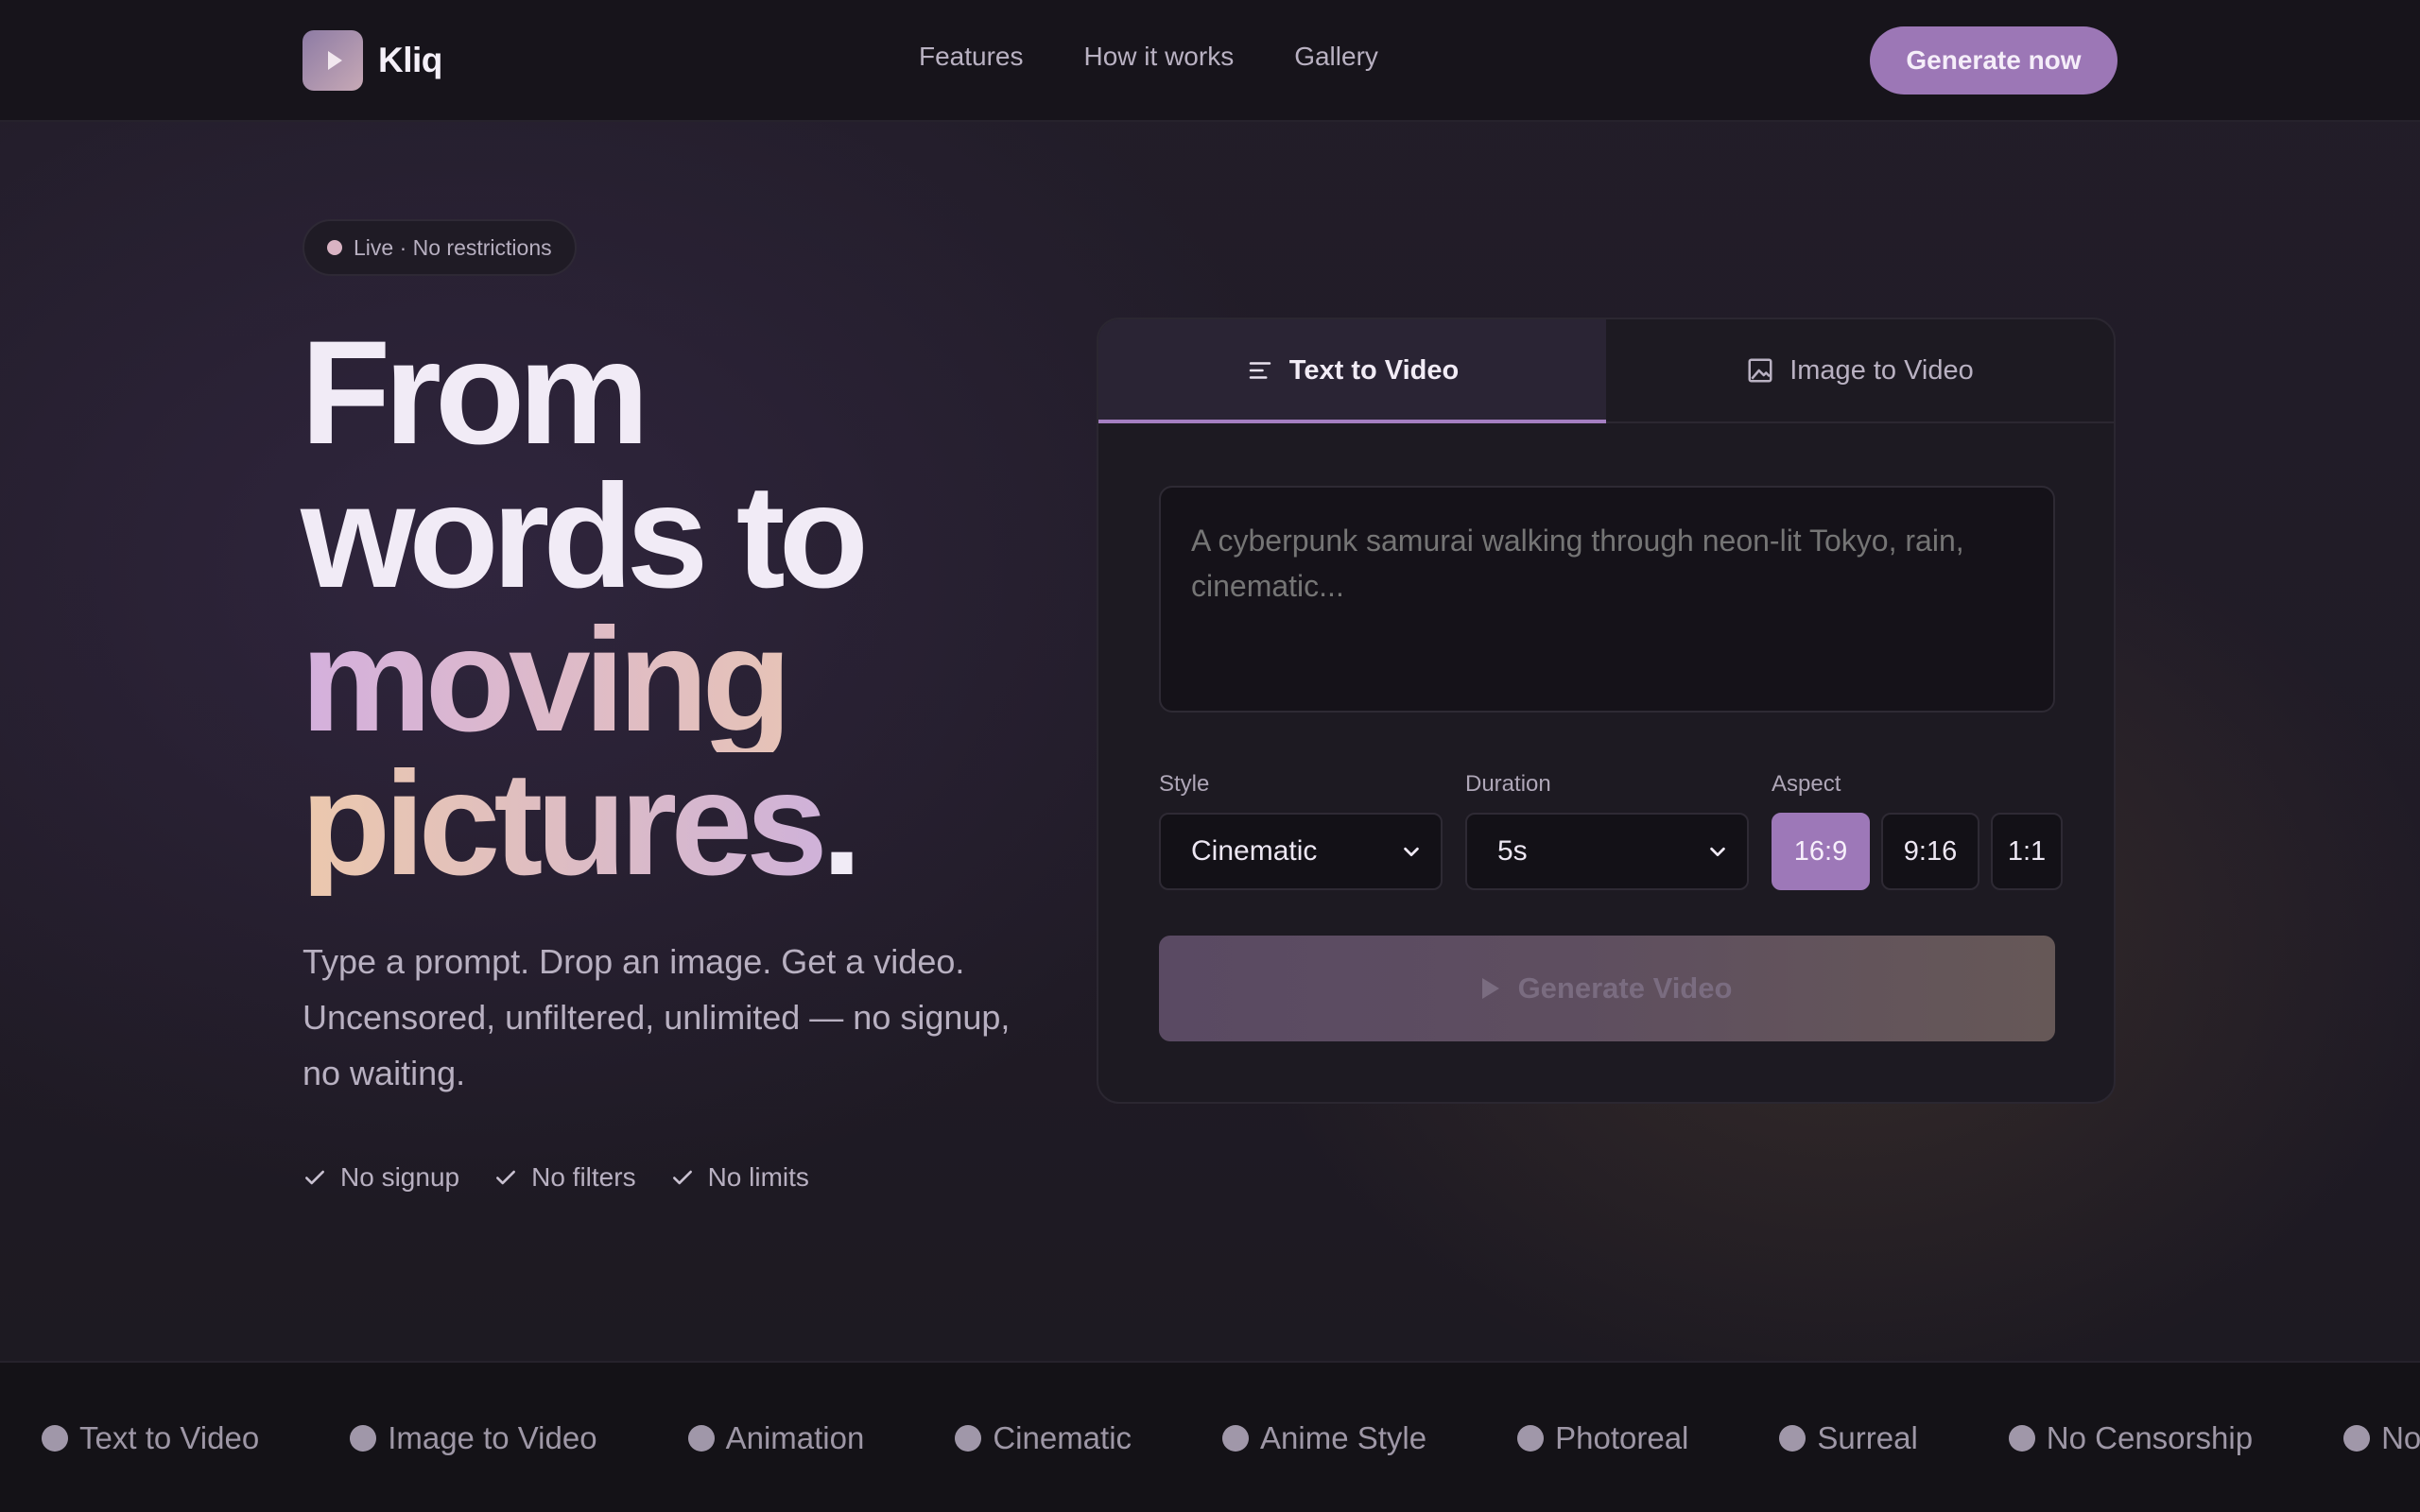 Image resolution: width=2420 pixels, height=1512 pixels. I want to click on hero-headline: From words to moving pictures., so click(585, 604).